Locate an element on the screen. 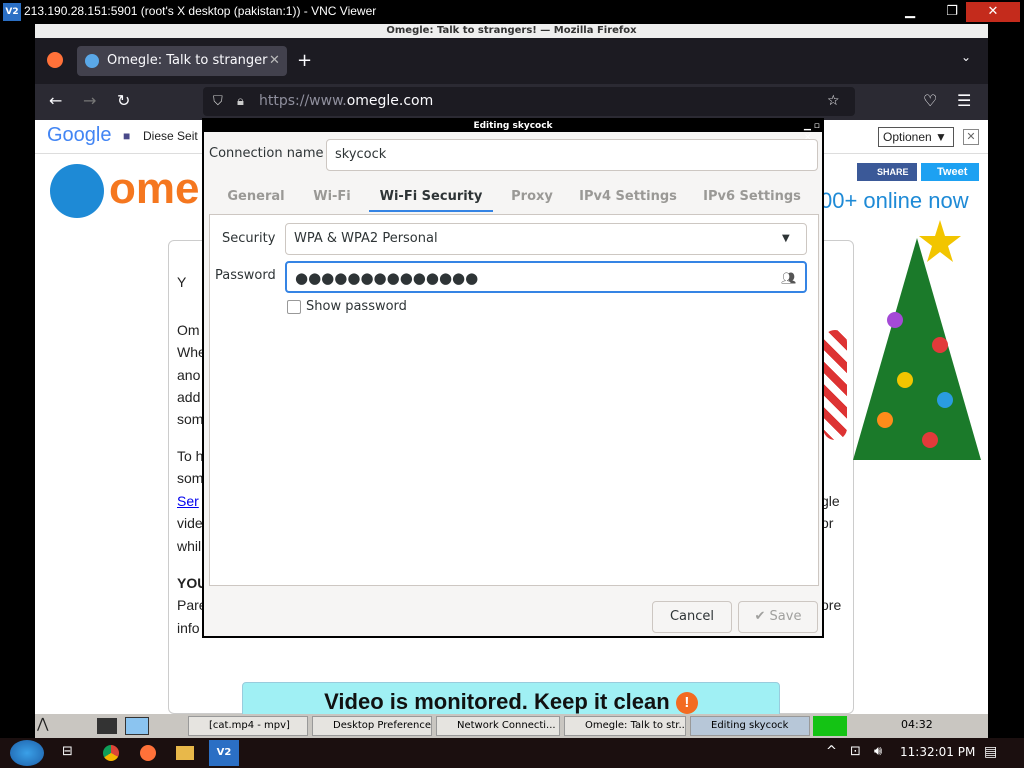 This screenshot has height=768, width=1024. facebook-share-button: SHARE is located at coordinates (887, 172).